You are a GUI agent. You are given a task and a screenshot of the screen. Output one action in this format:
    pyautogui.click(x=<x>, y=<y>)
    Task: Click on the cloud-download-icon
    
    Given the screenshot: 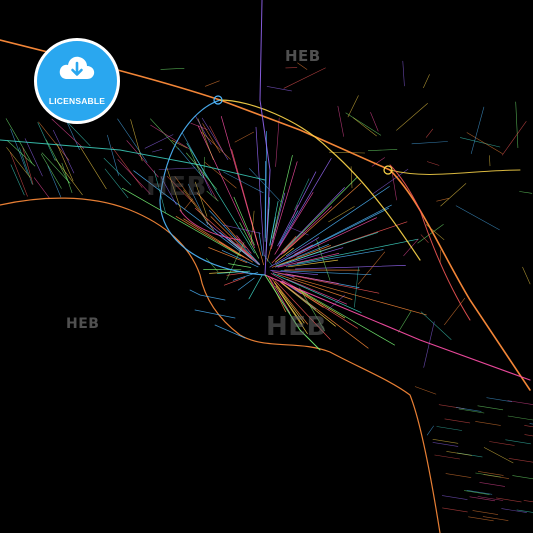 What is the action you would take?
    pyautogui.click(x=77, y=67)
    